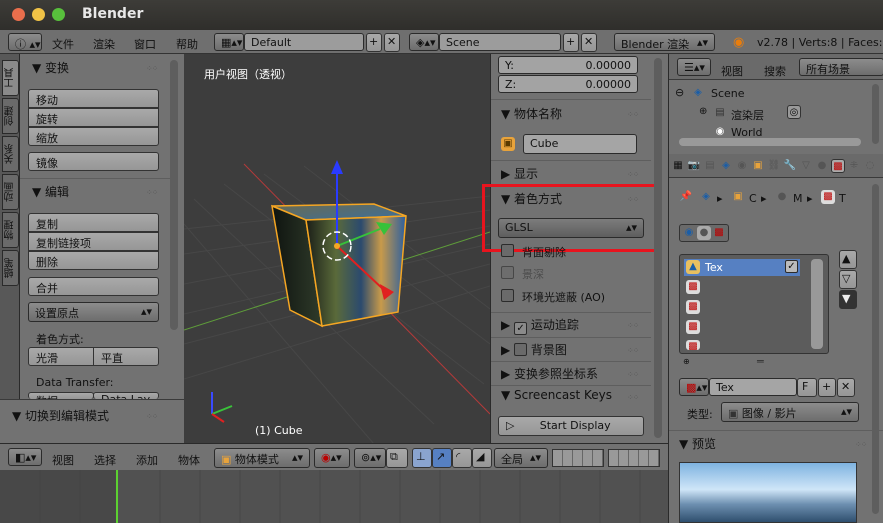  I want to click on add-menu: 添加, so click(147, 460).